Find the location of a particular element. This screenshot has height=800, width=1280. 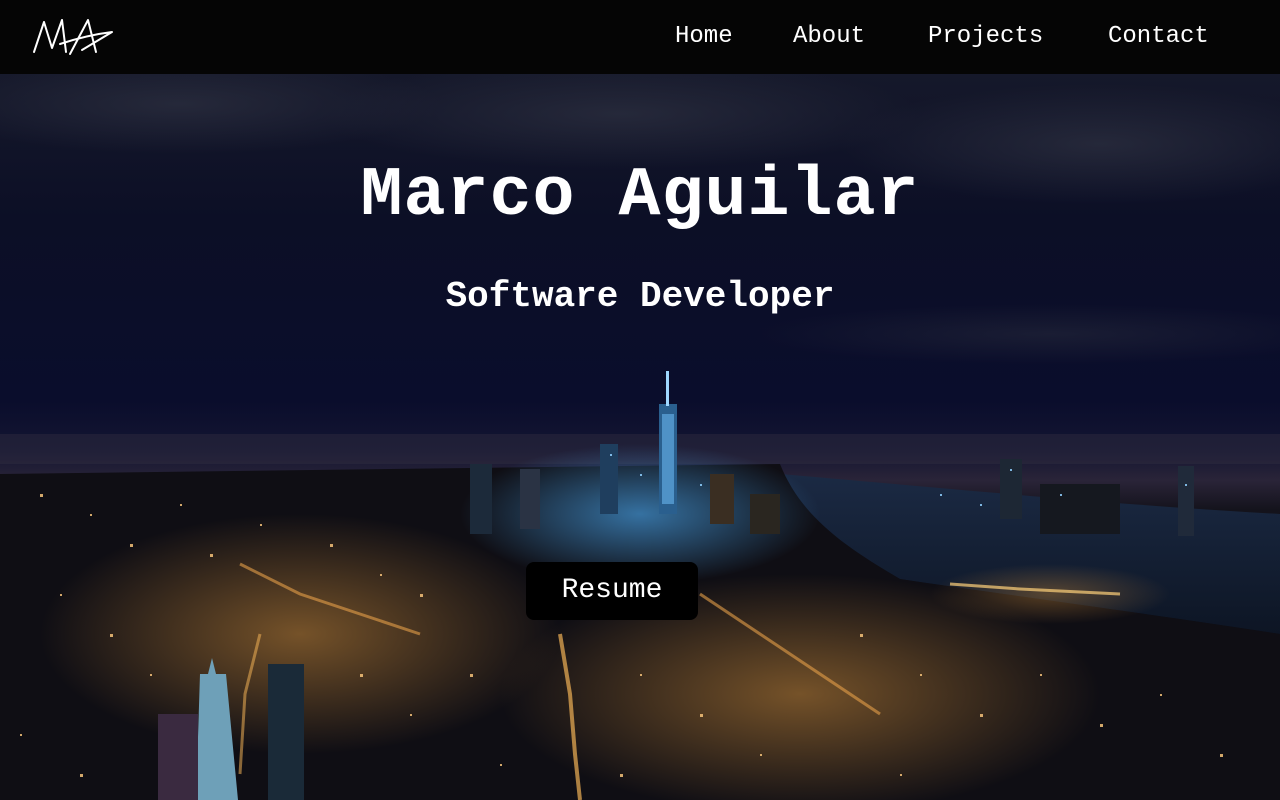

nav-link-about: About is located at coordinates (829, 37).